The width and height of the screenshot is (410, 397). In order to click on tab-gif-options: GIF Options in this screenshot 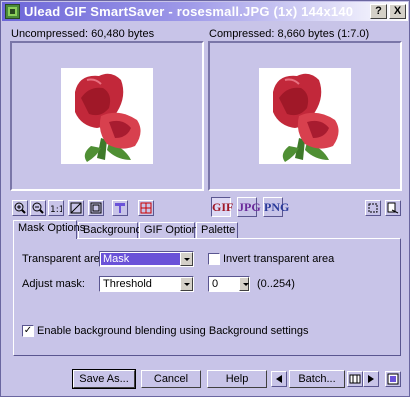, I will do `click(171, 230)`.